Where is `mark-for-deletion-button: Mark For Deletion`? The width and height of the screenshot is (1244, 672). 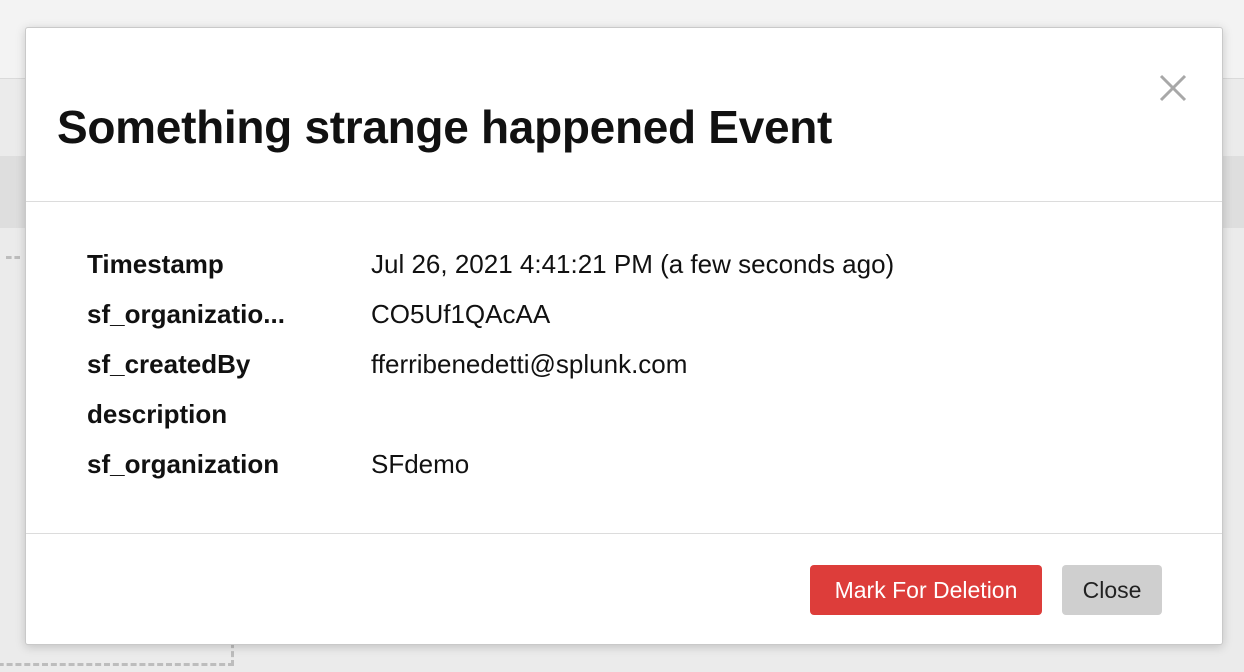
mark-for-deletion-button: Mark For Deletion is located at coordinates (926, 590).